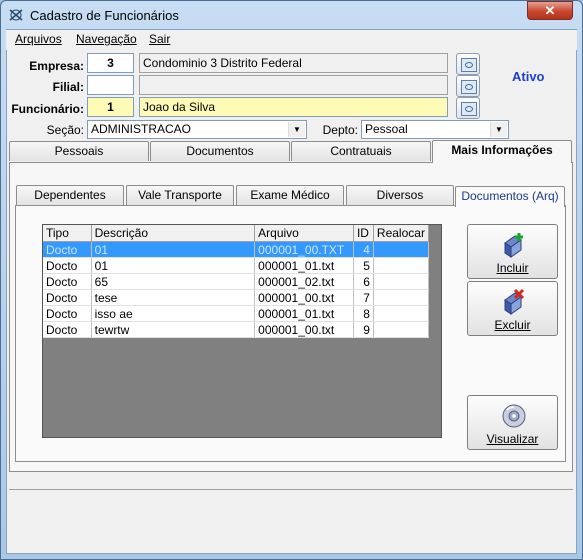  I want to click on cell-id: 6, so click(363, 281).